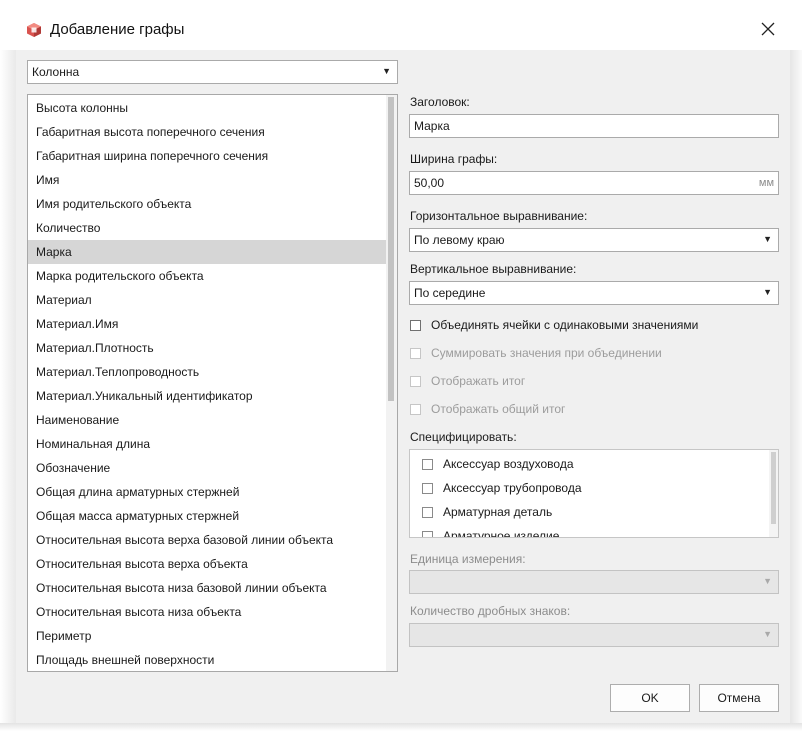 This screenshot has height=731, width=802. What do you see at coordinates (796, 365) in the screenshot?
I see `window-shadow-right` at bounding box center [796, 365].